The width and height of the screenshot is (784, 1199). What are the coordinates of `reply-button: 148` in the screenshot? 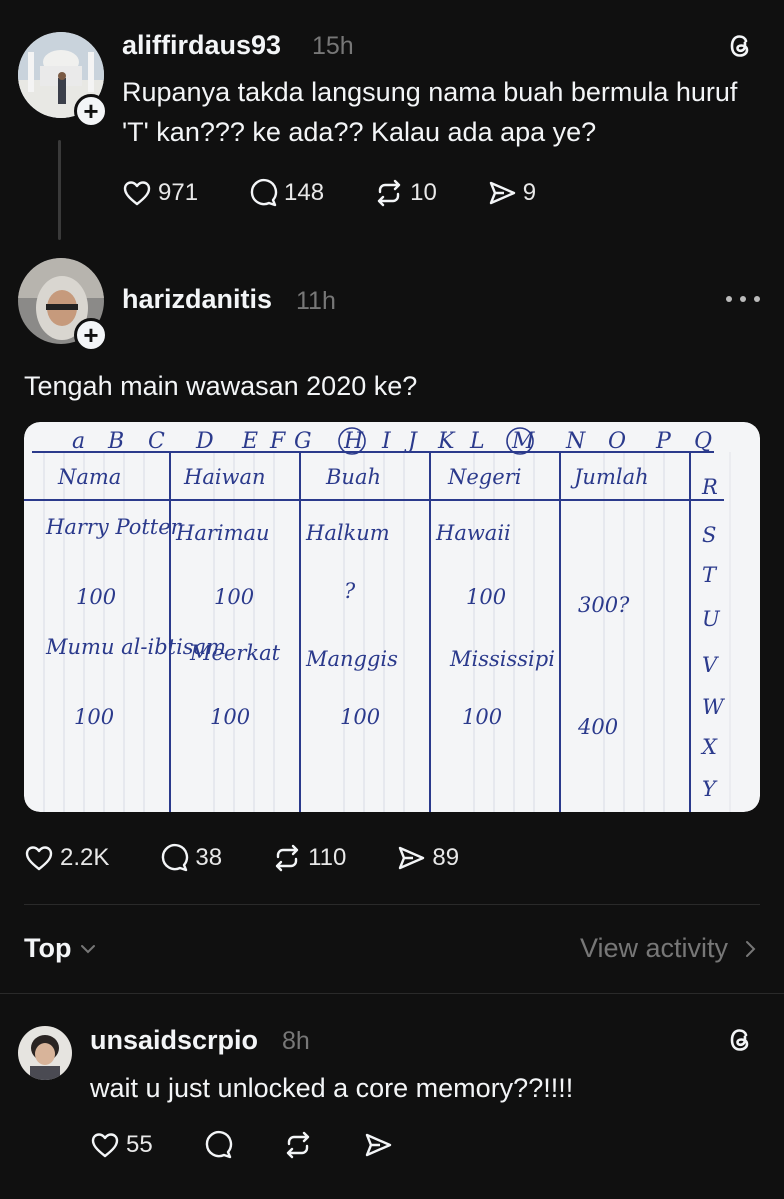 It's located at (286, 193).